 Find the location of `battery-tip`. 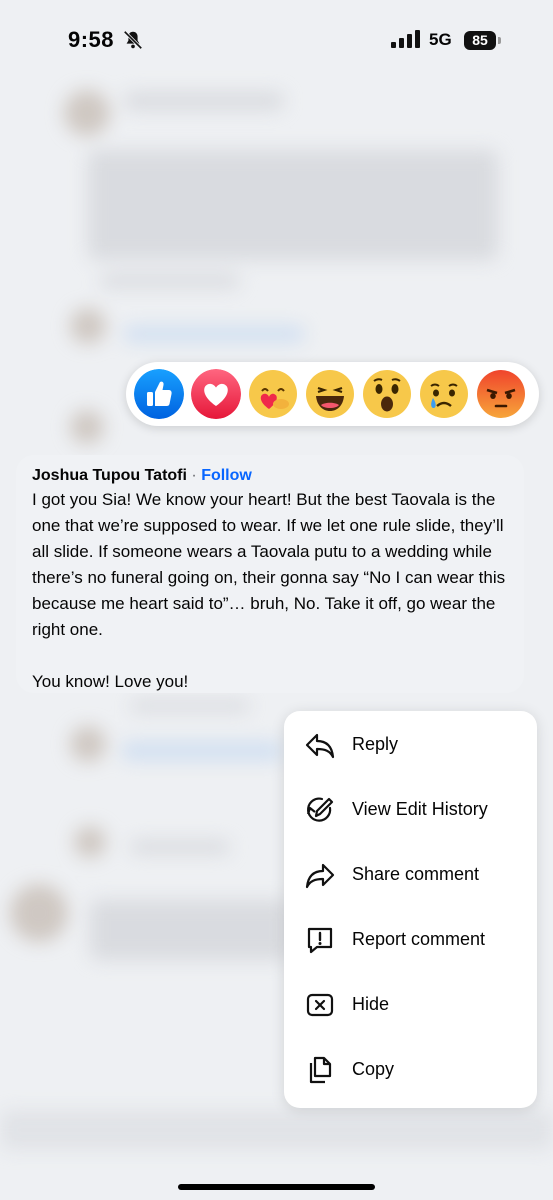

battery-tip is located at coordinates (499, 40).